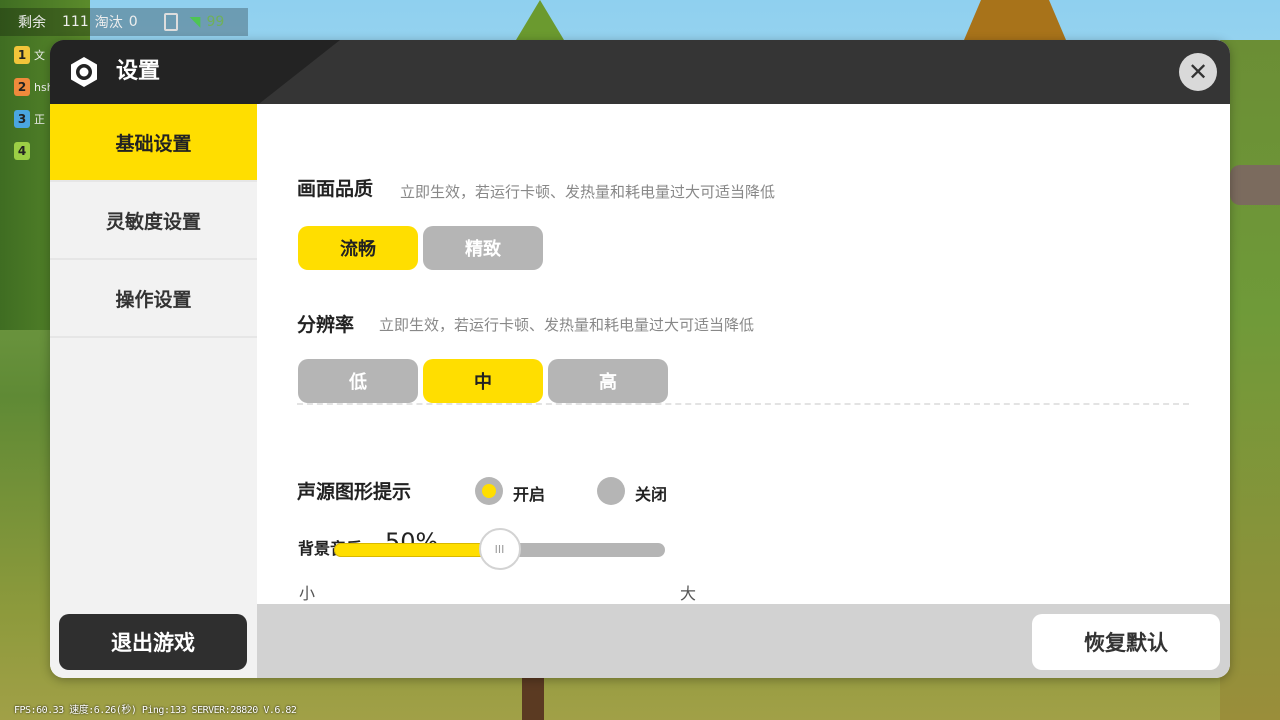 The image size is (1280, 720). Describe the element at coordinates (22, 55) in the screenshot. I see `rank-number: 1` at that location.